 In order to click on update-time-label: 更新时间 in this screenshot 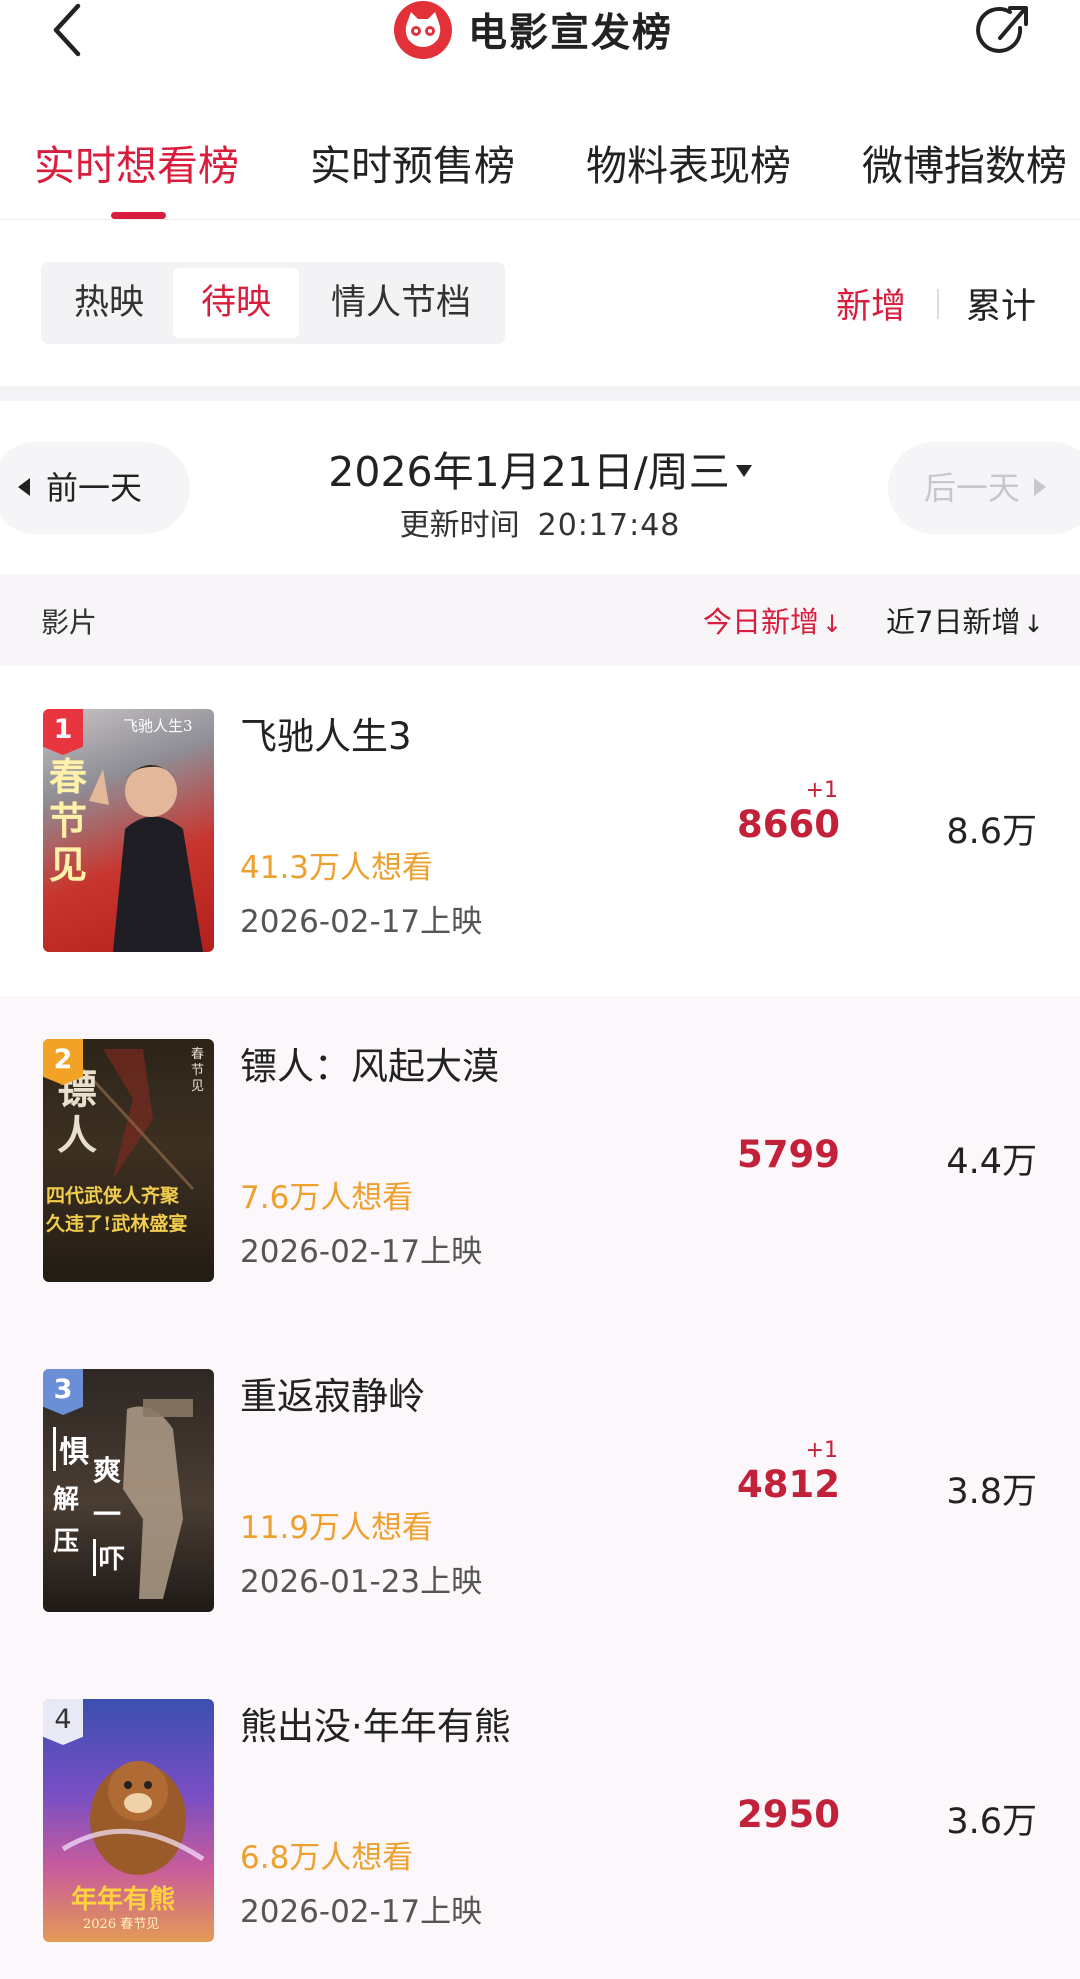, I will do `click(459, 525)`.